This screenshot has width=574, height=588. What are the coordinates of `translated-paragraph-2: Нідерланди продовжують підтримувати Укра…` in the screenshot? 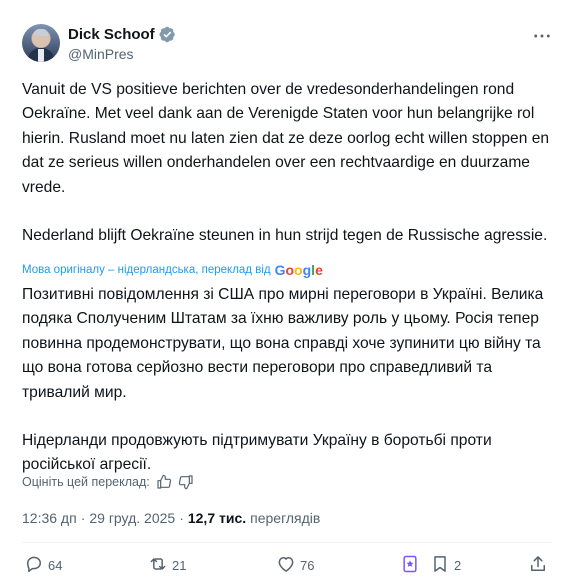 It's located at (257, 453).